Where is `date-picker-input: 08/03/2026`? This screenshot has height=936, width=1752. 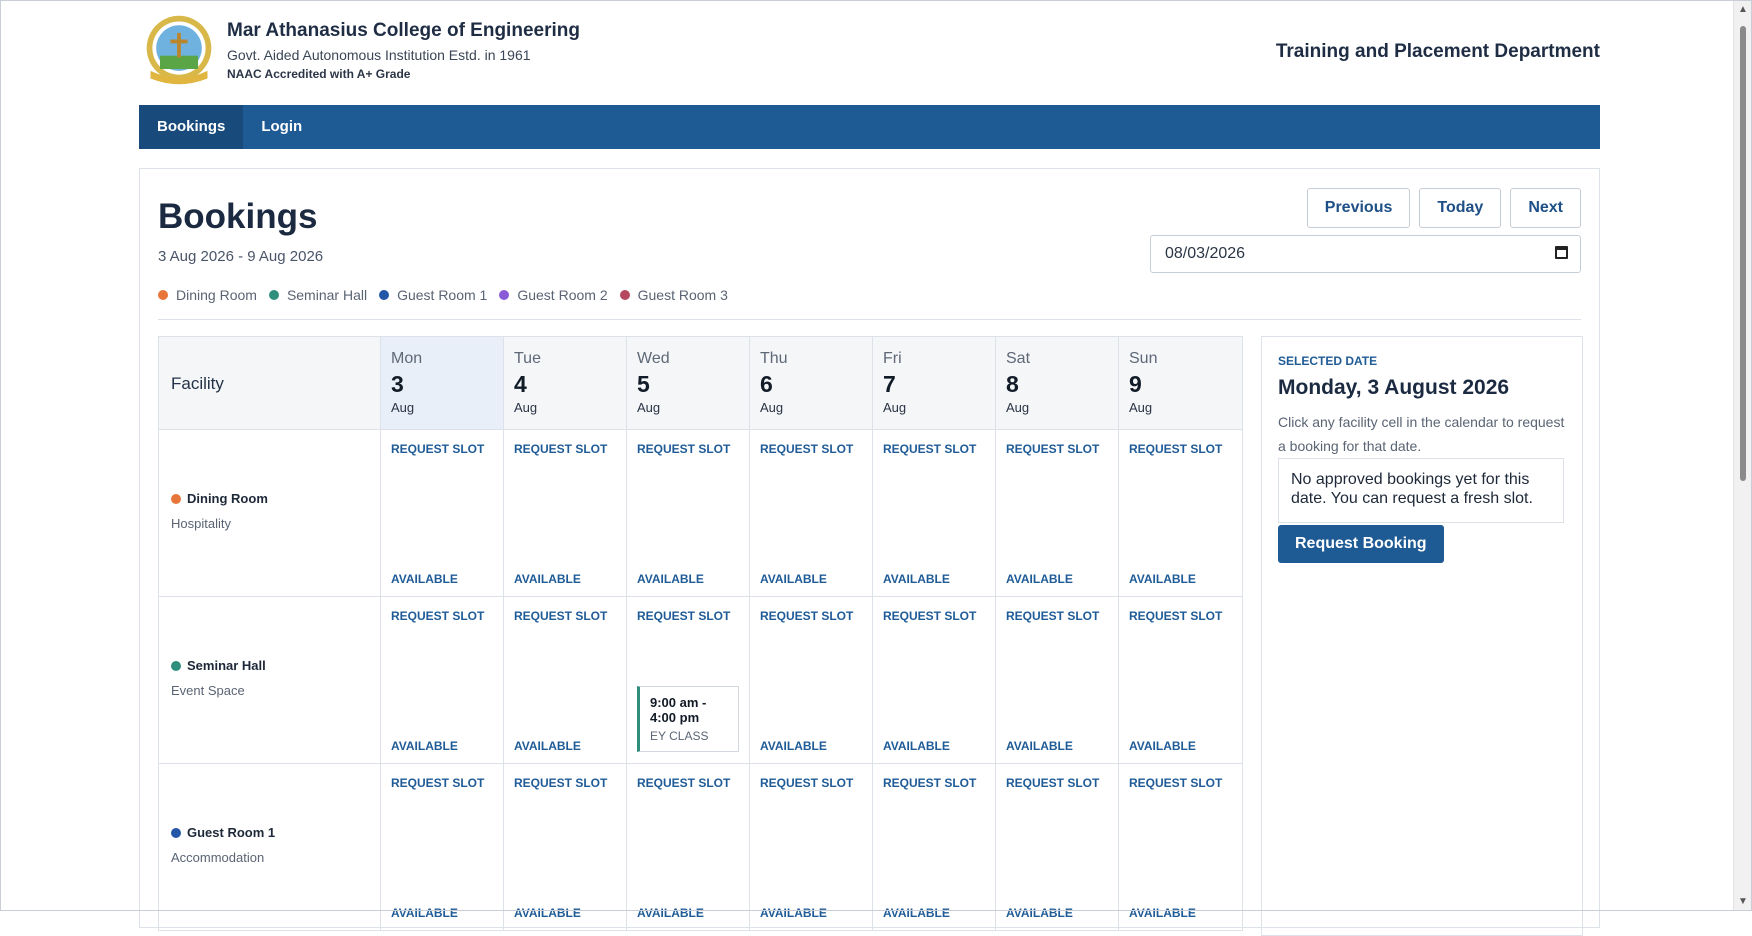
date-picker-input: 08/03/2026 is located at coordinates (1365, 254).